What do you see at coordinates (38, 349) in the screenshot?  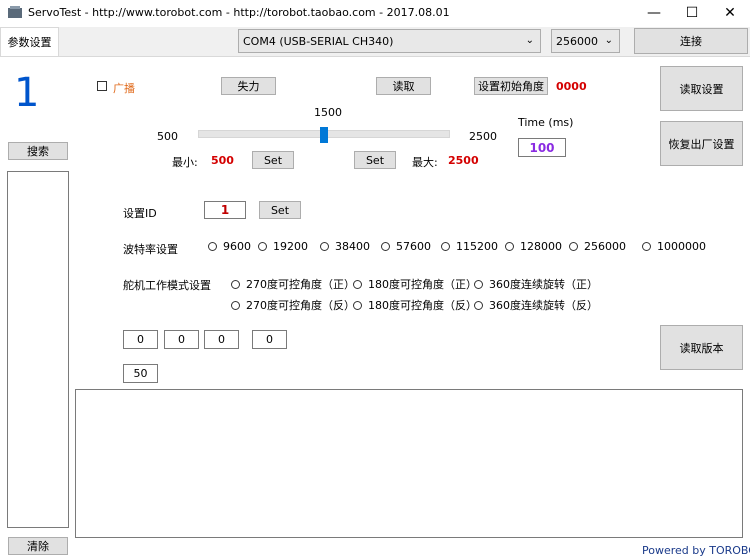 I see `servo-list` at bounding box center [38, 349].